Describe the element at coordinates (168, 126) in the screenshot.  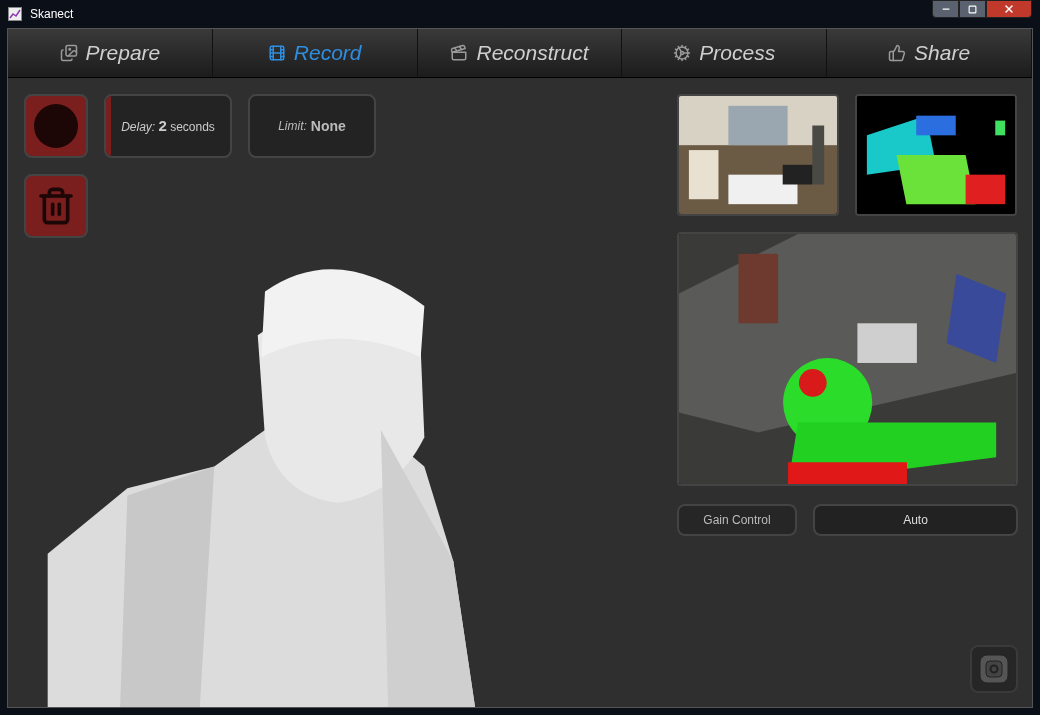
I see `delay-button: Delay: 2 seconds` at that location.